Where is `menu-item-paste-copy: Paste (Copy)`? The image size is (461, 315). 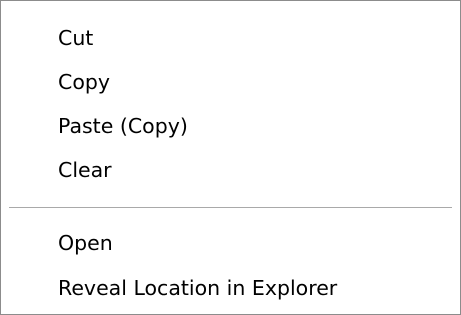 menu-item-paste-copy: Paste (Copy) is located at coordinates (230, 126).